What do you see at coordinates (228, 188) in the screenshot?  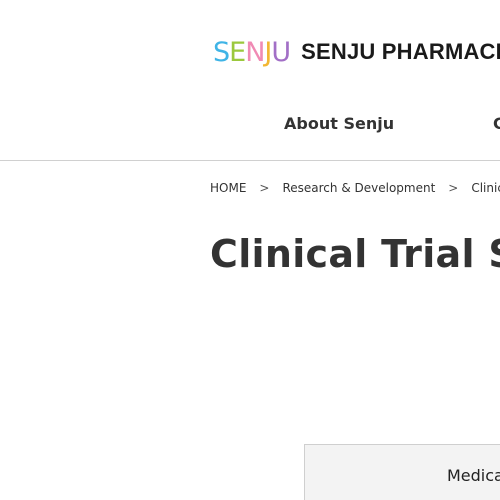 I see `breadcrumb-home: HOME` at bounding box center [228, 188].